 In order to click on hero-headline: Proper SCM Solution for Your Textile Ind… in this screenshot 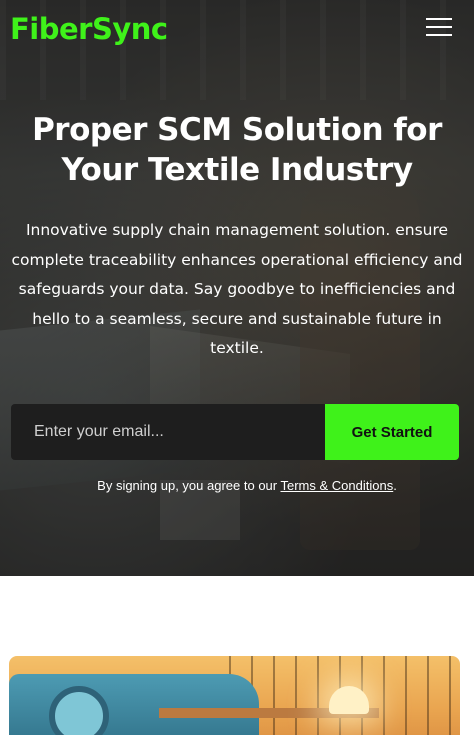, I will do `click(237, 150)`.